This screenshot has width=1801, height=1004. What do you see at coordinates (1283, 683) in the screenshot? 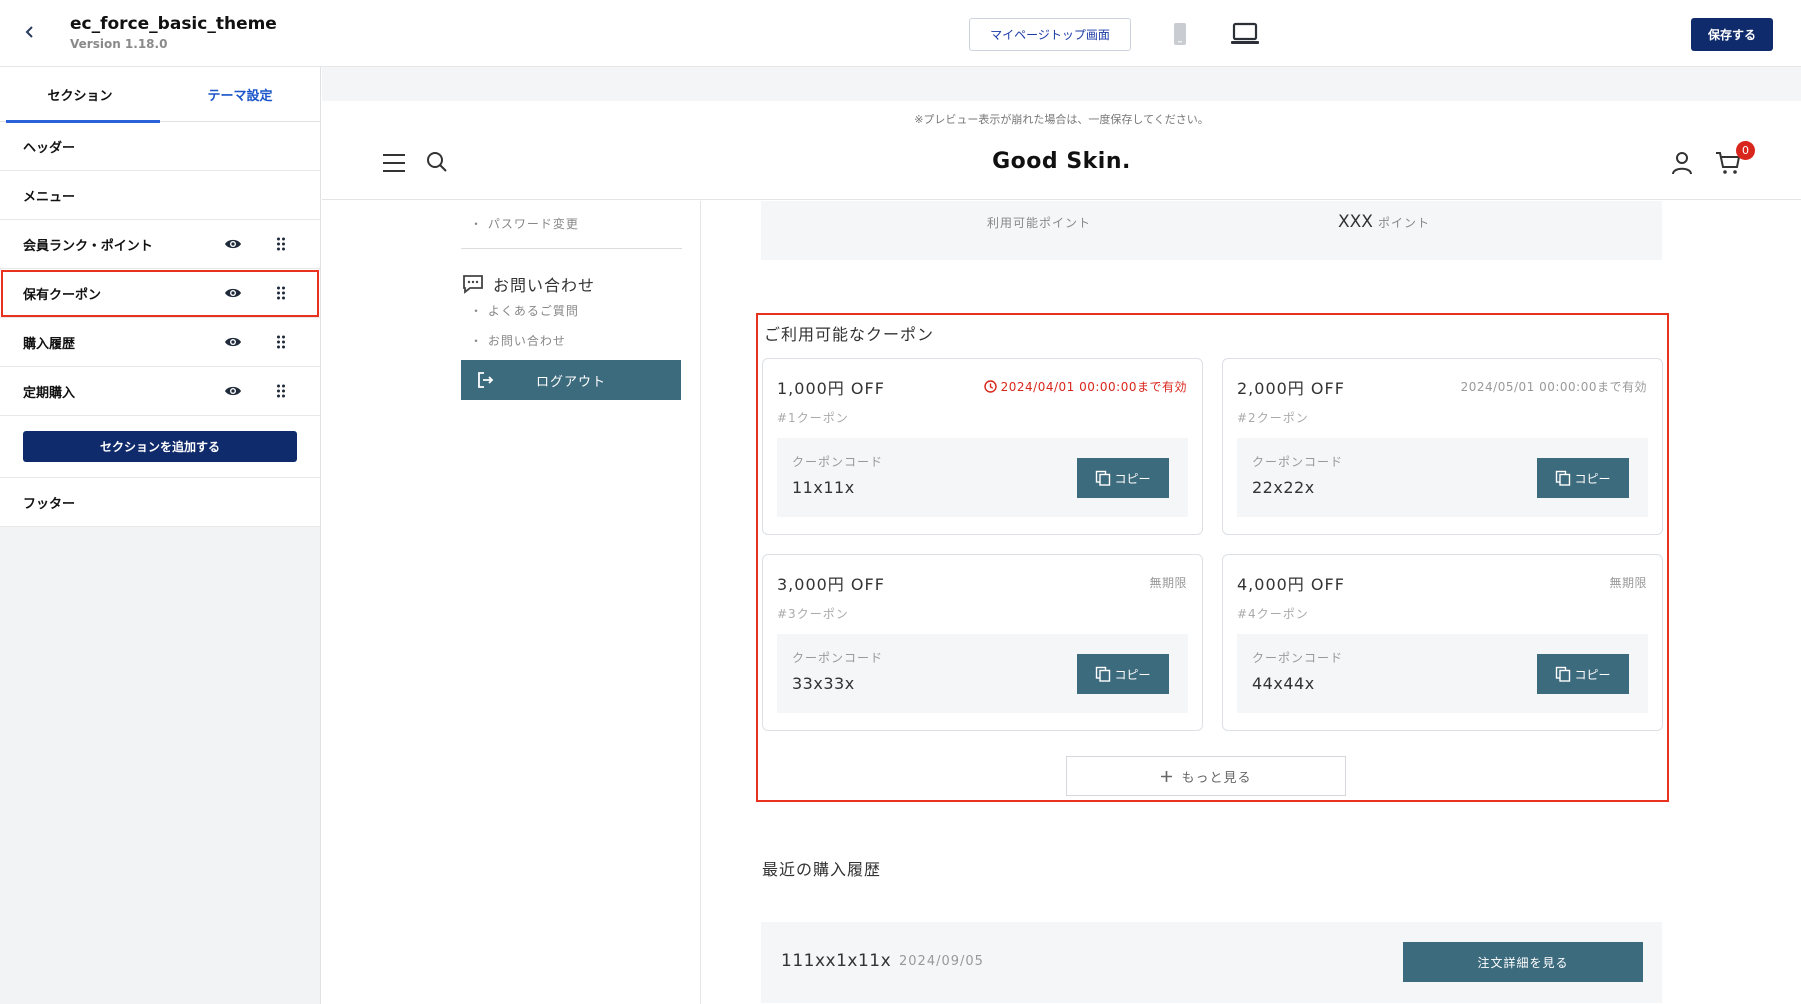
I see `coupon-code: 44x44x` at bounding box center [1283, 683].